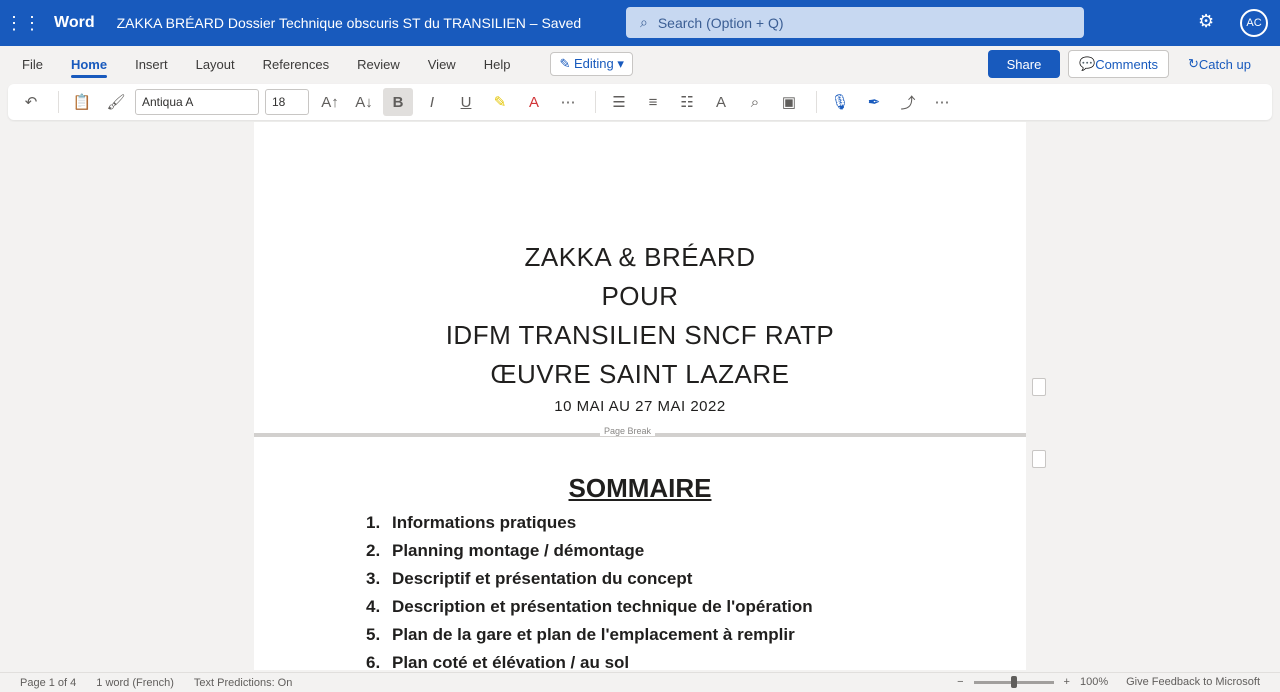 This screenshot has height=692, width=1280. I want to click on toc-number: 2., so click(373, 550).